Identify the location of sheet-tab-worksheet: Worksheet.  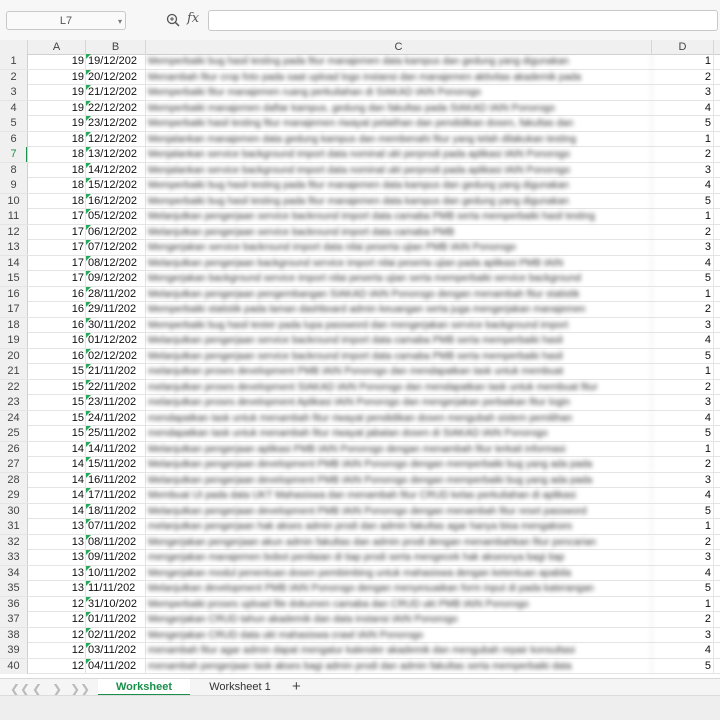
(144, 687).